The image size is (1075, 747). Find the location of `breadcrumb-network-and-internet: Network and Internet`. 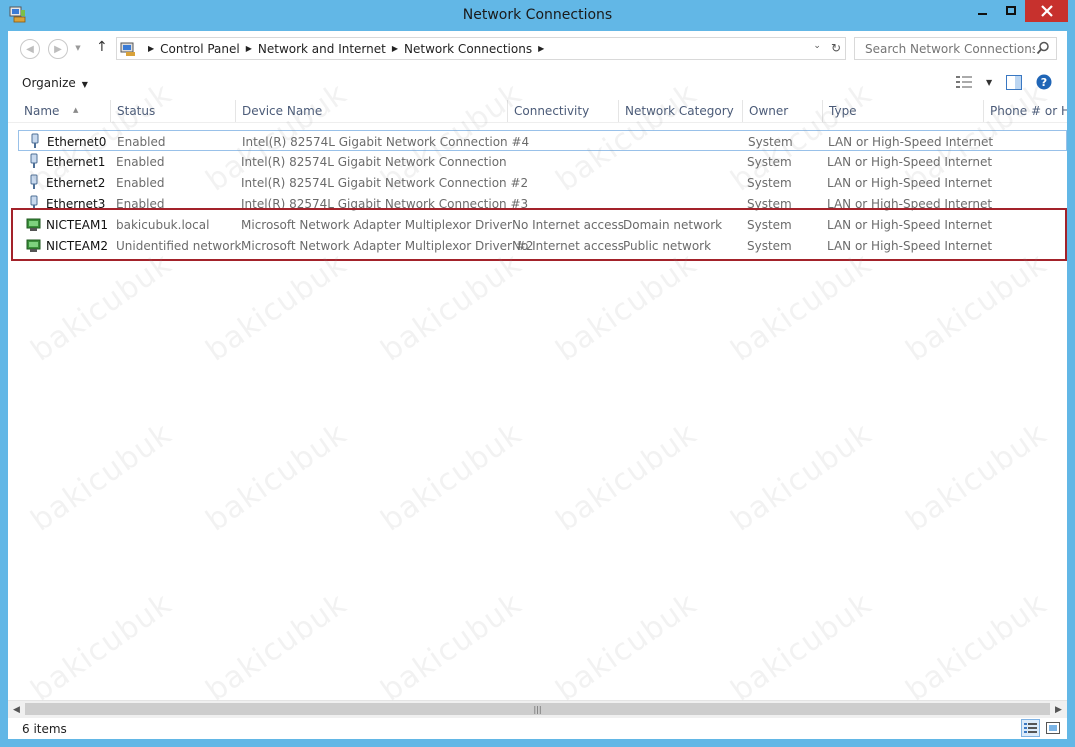

breadcrumb-network-and-internet: Network and Internet is located at coordinates (322, 49).